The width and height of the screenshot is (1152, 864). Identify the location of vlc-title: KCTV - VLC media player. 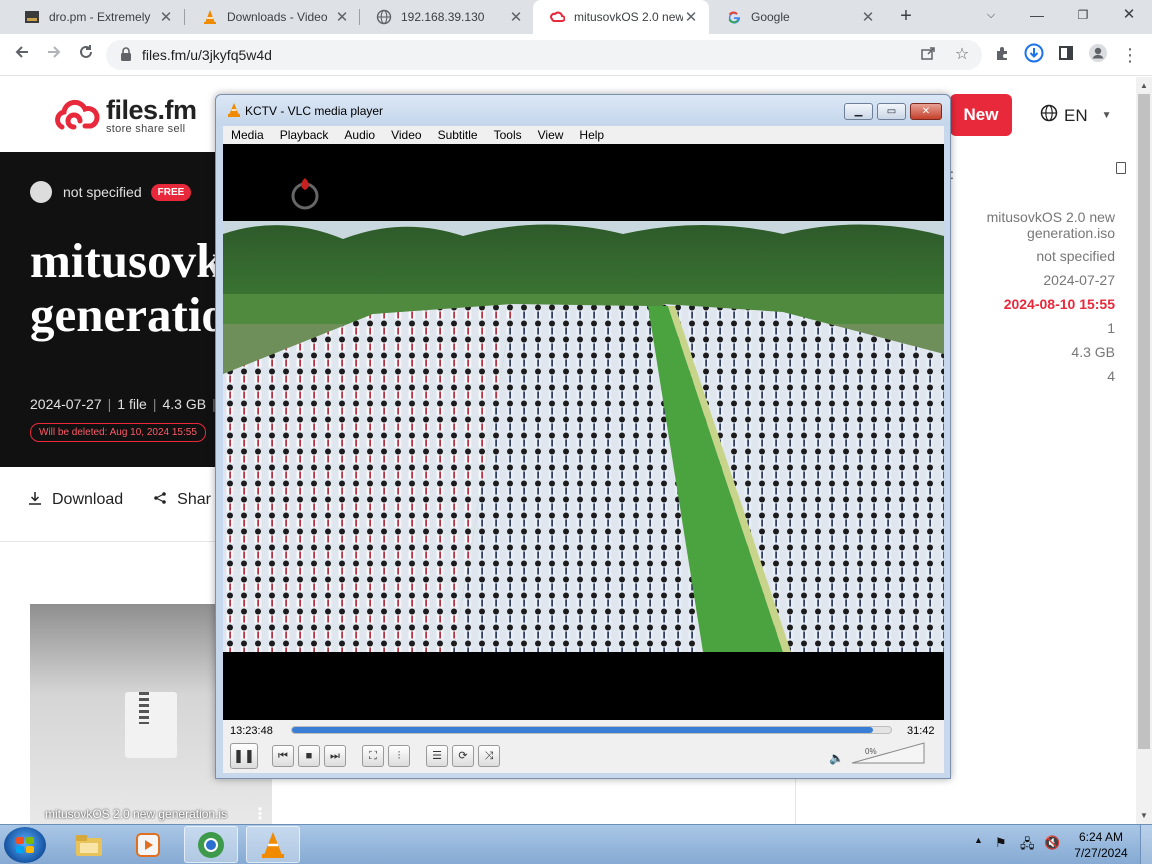
(314, 111).